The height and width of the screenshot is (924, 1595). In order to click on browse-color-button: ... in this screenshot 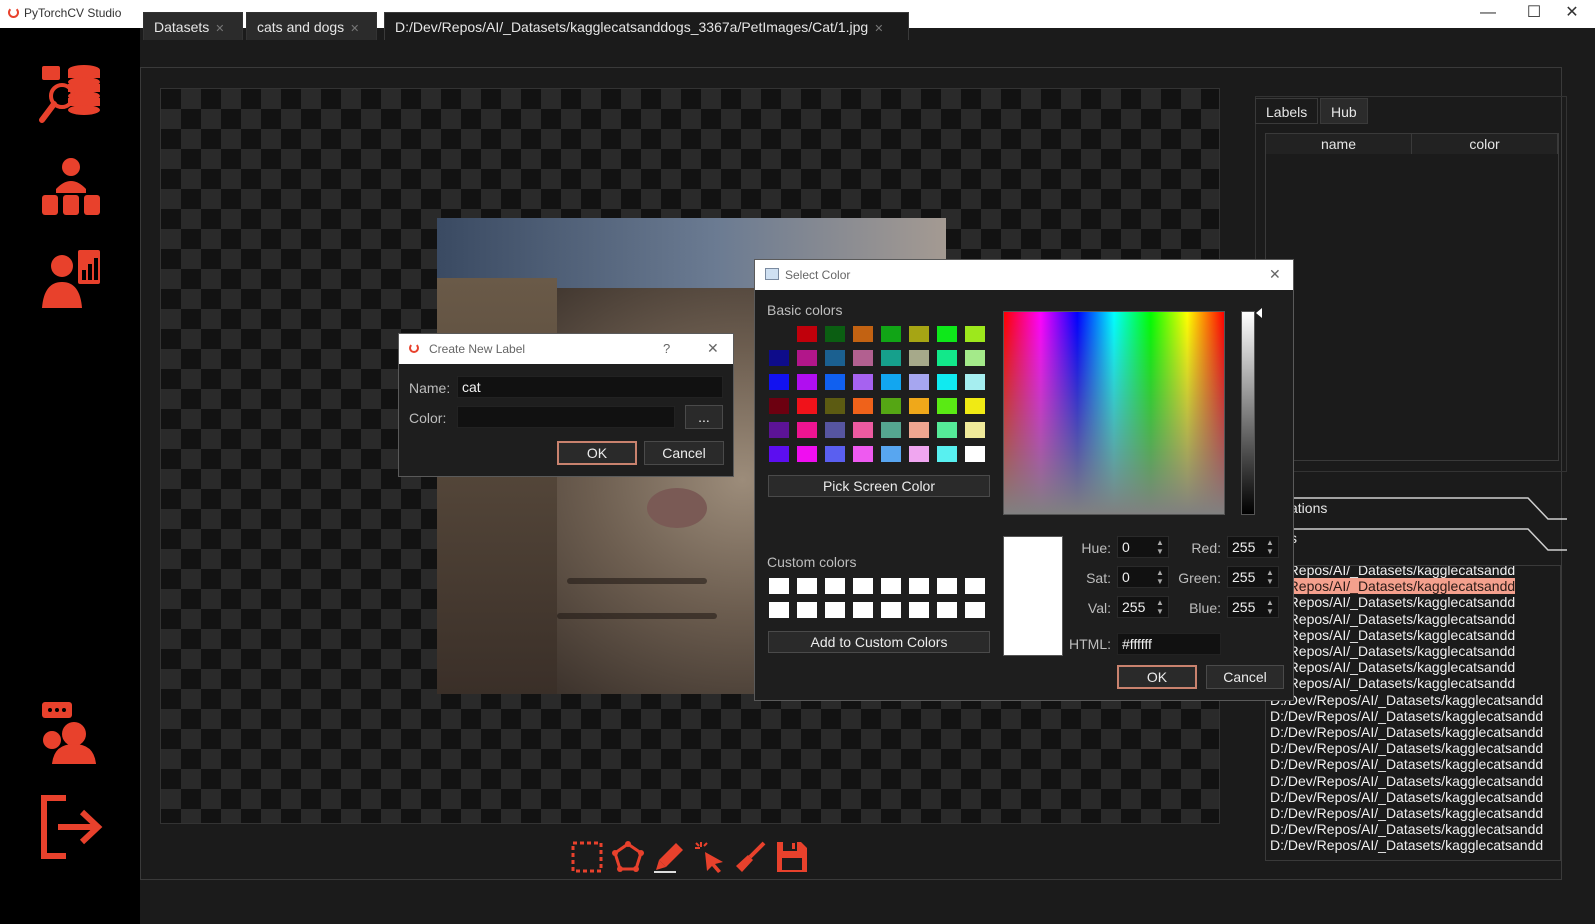, I will do `click(704, 417)`.